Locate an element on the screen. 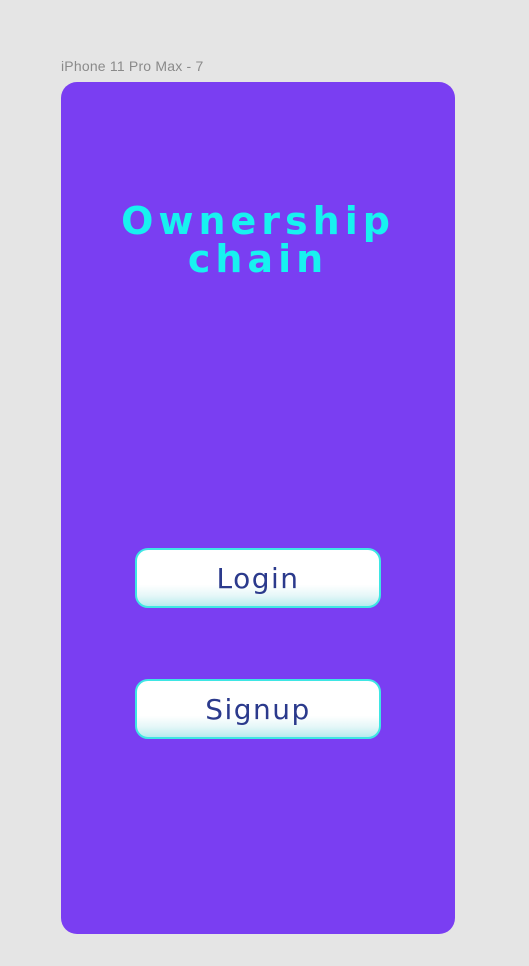 Image resolution: width=529 pixels, height=966 pixels. app-title: Ownership chain is located at coordinates (258, 240).